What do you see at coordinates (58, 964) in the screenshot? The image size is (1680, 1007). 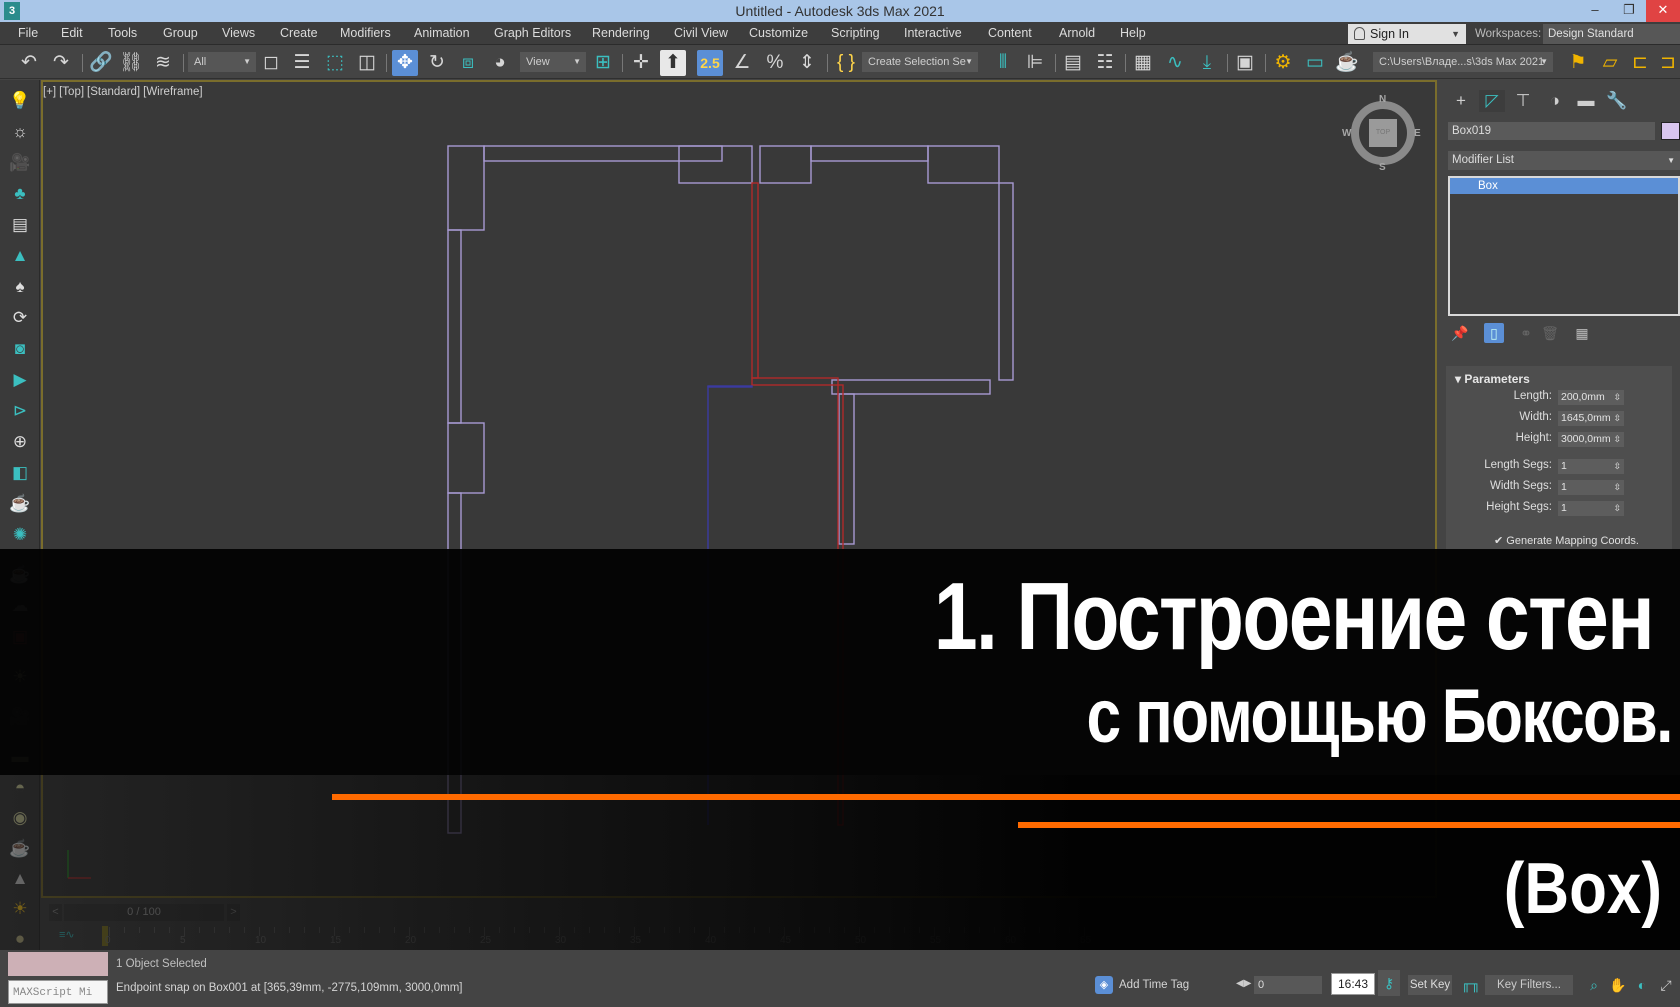 I see `maxscript-output` at bounding box center [58, 964].